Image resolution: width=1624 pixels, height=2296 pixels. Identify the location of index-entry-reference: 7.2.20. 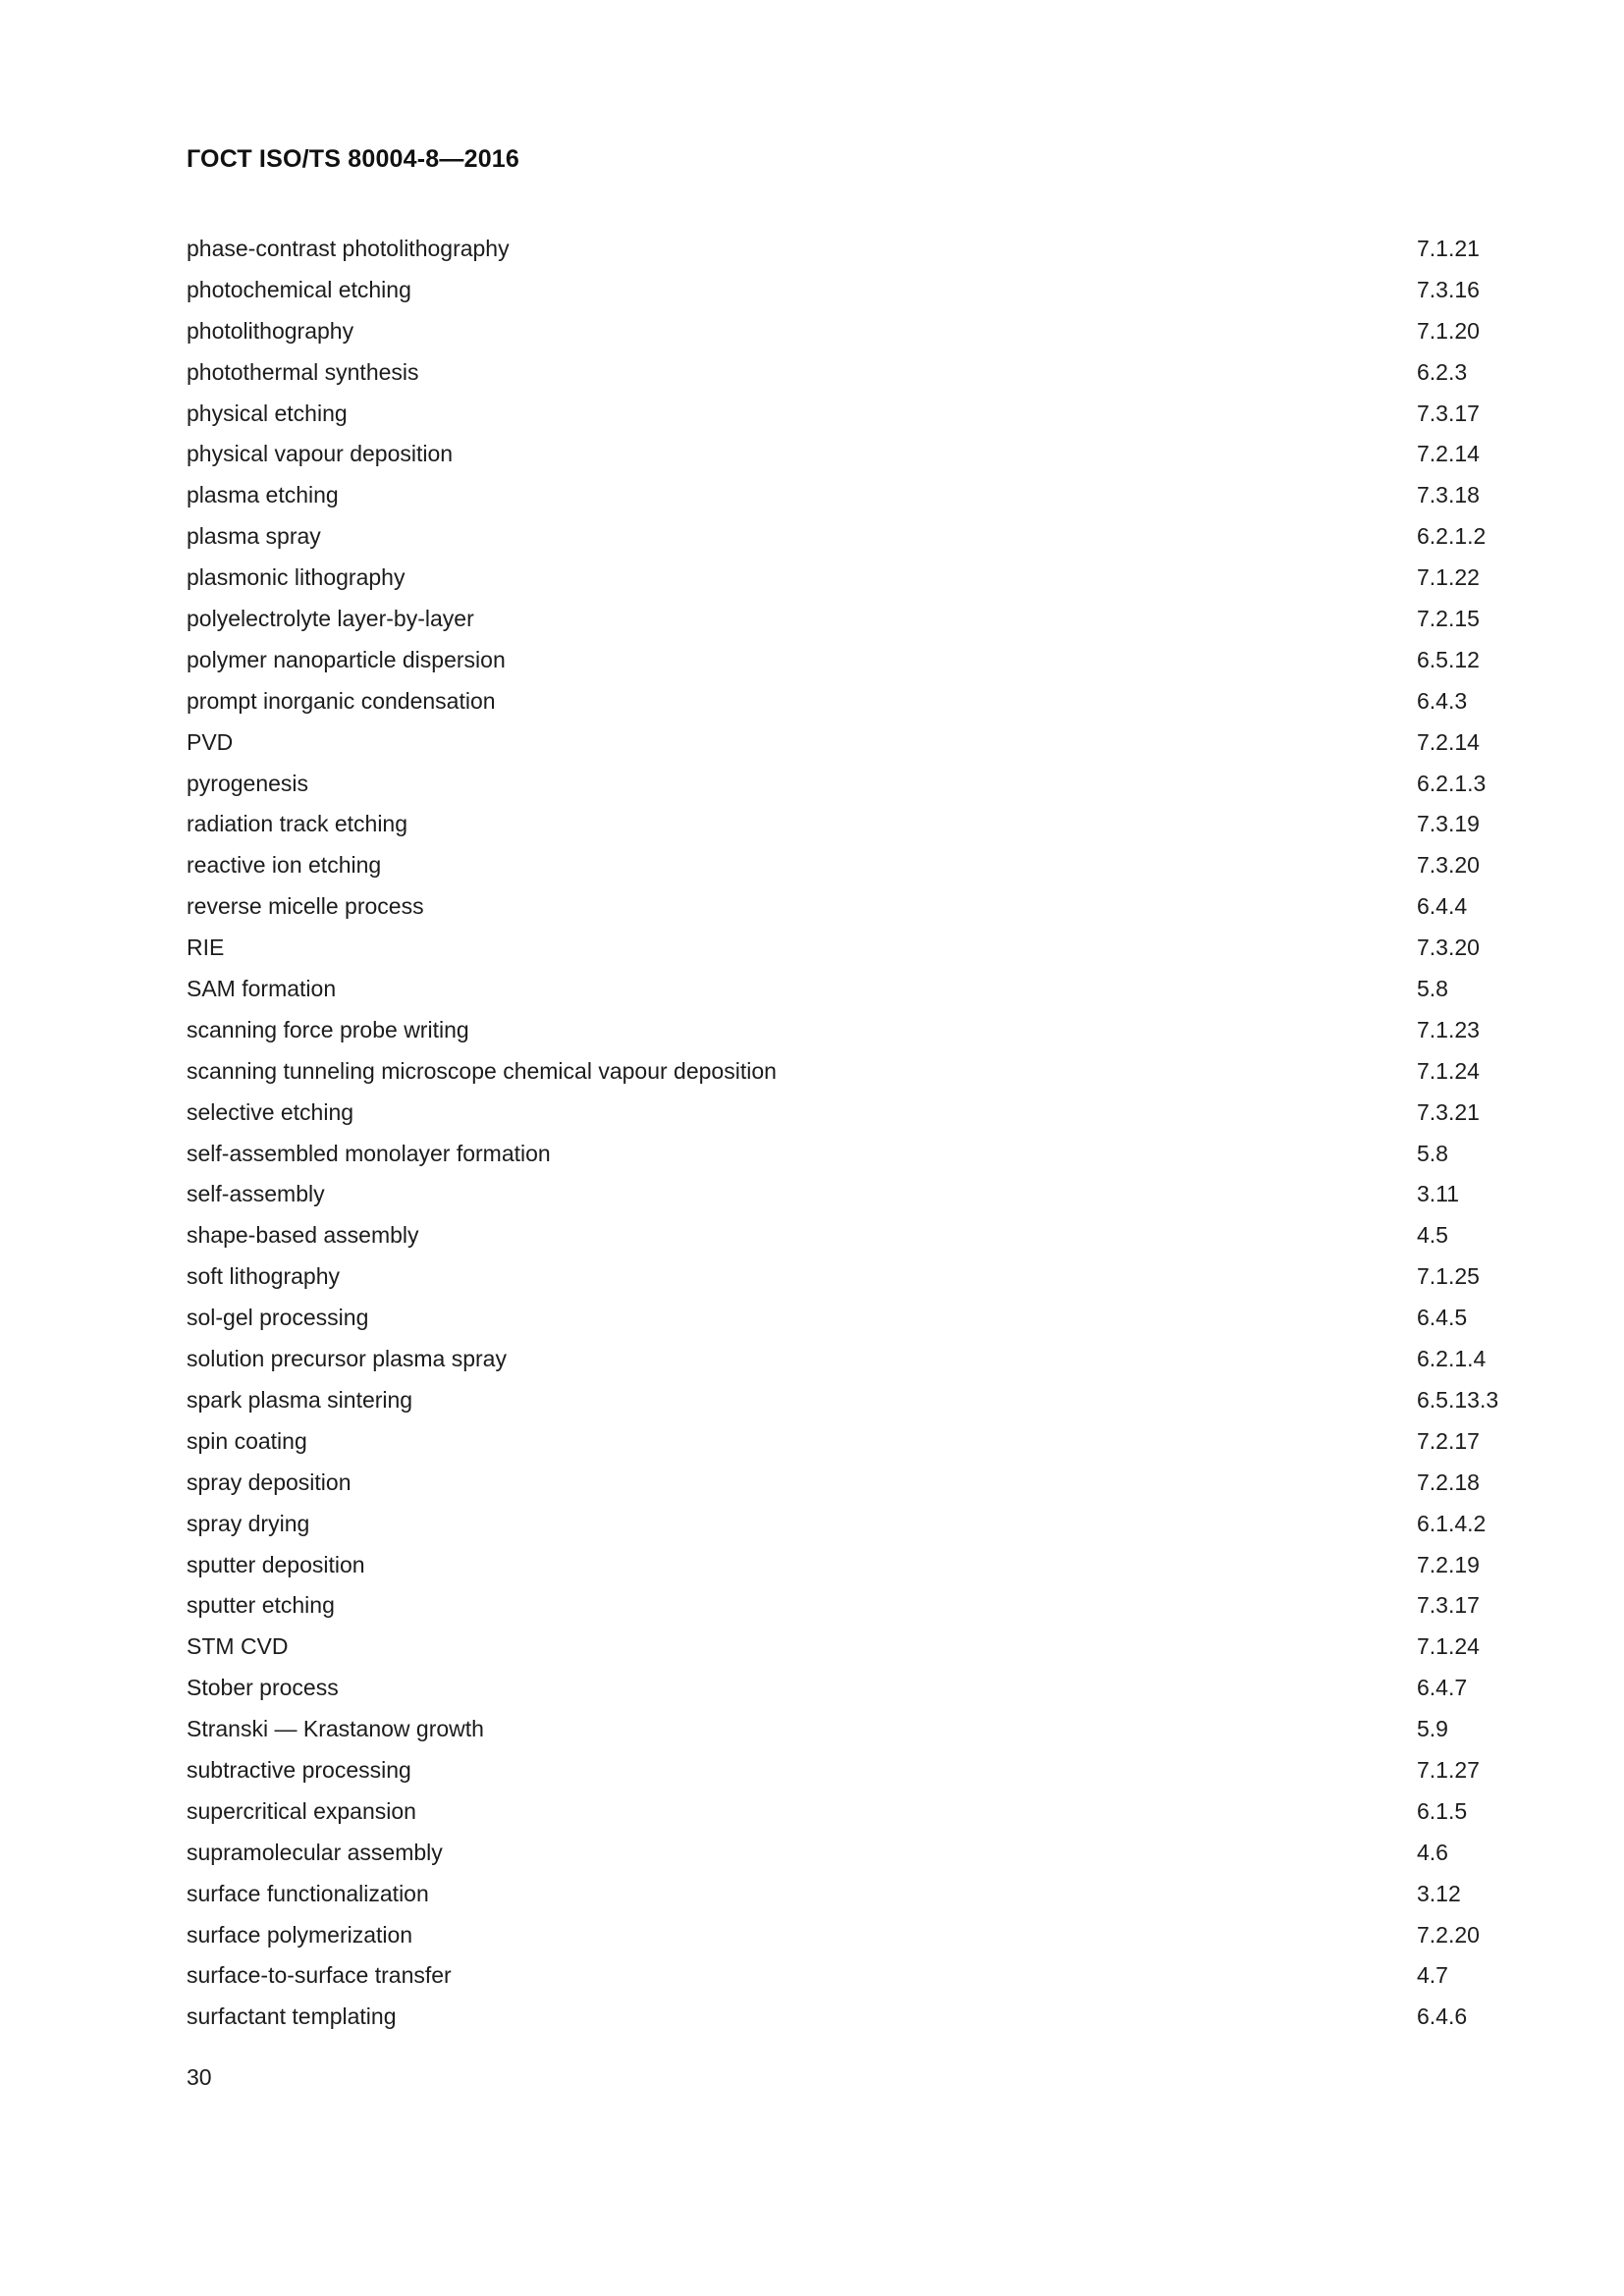
(1448, 1934).